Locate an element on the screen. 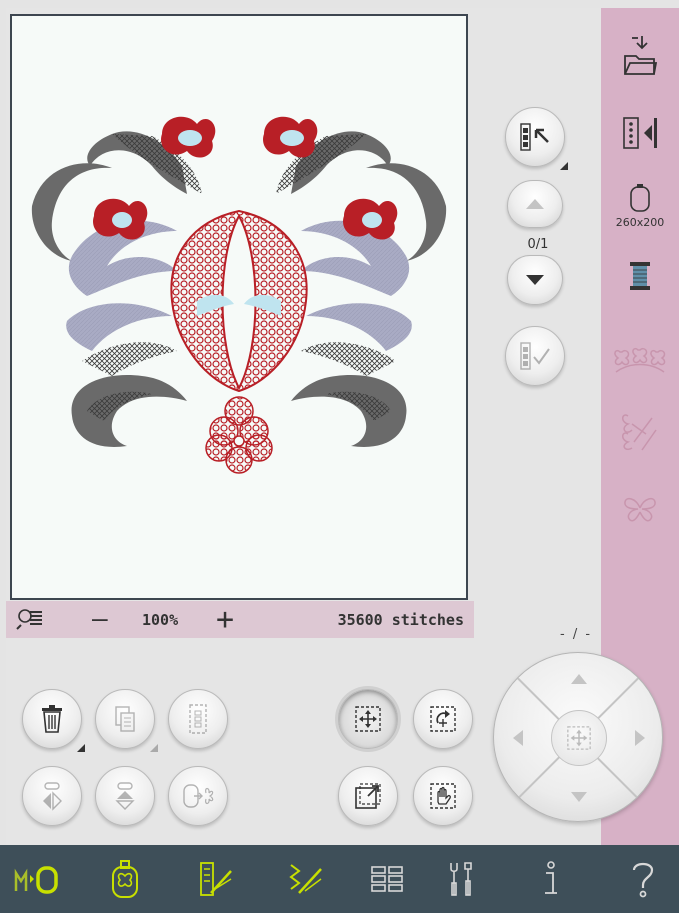 This screenshot has height=913, width=679. zoom-level: 100% is located at coordinates (160, 620).